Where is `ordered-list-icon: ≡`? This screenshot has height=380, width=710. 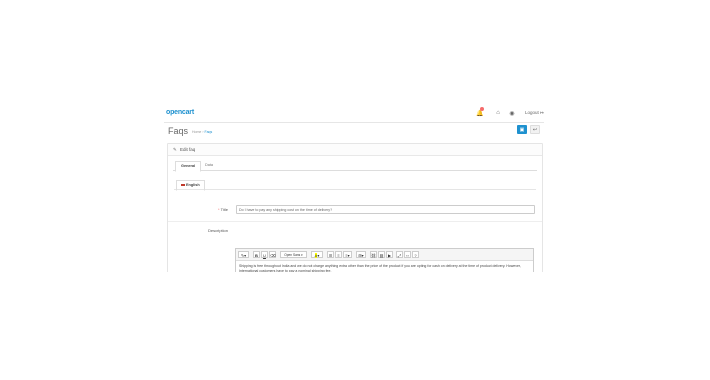
ordered-list-icon: ≡ is located at coordinates (338, 254).